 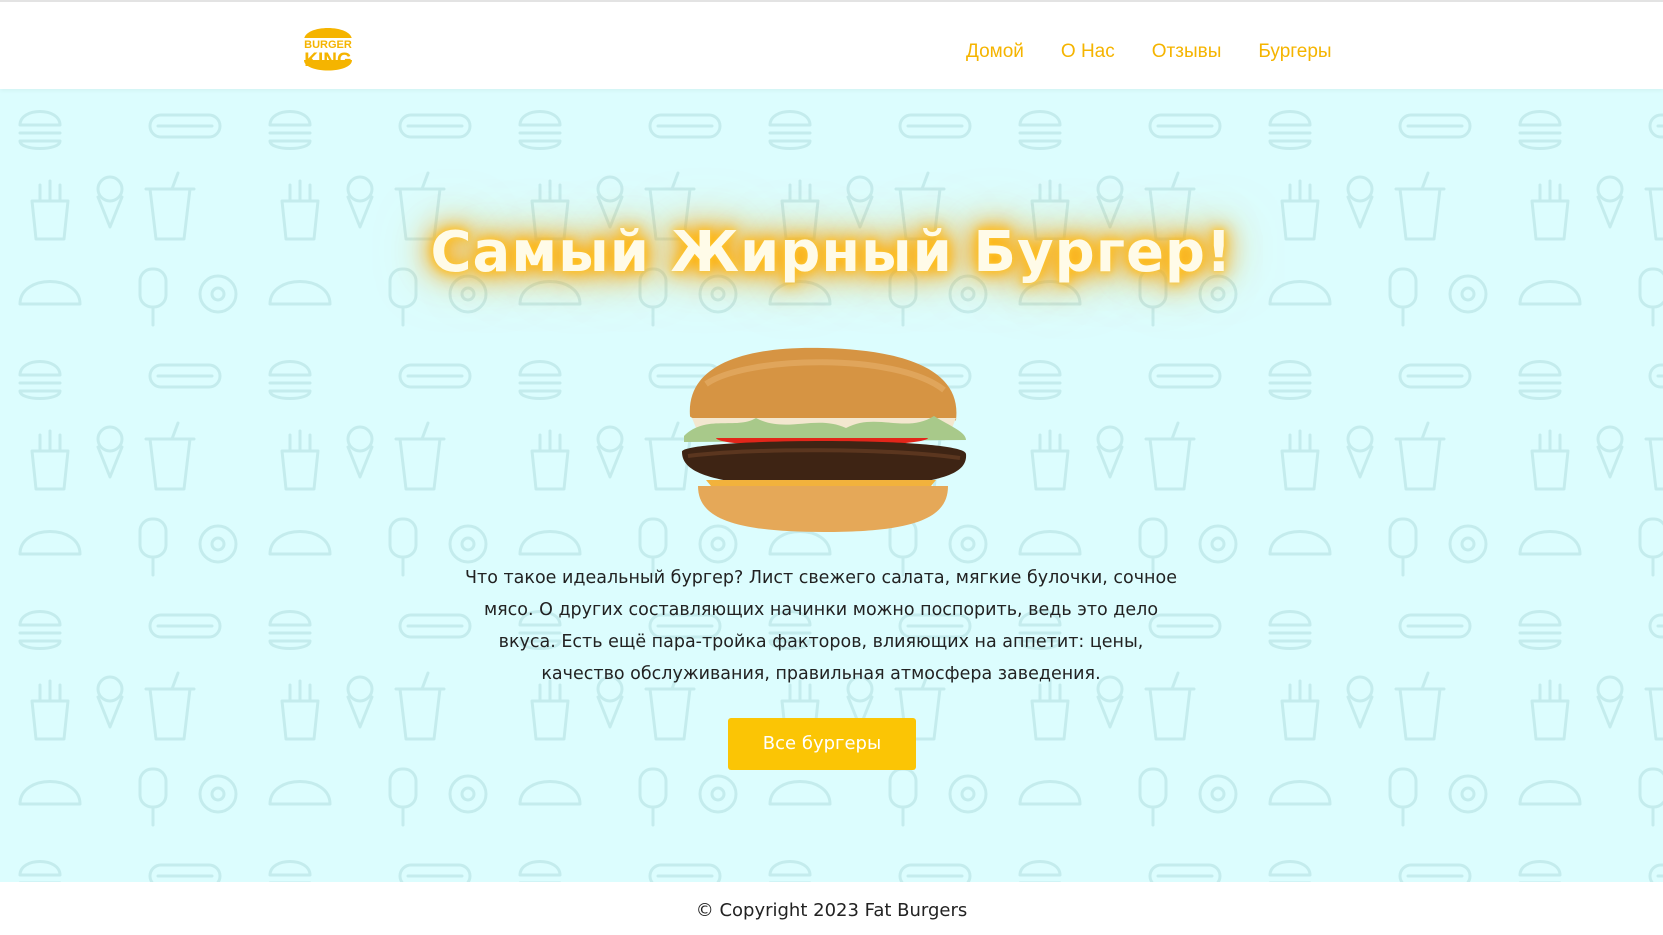 I want to click on site-header: BURGER KING Домой О Нас Отзывы Бургеры, so click(x=831, y=44).